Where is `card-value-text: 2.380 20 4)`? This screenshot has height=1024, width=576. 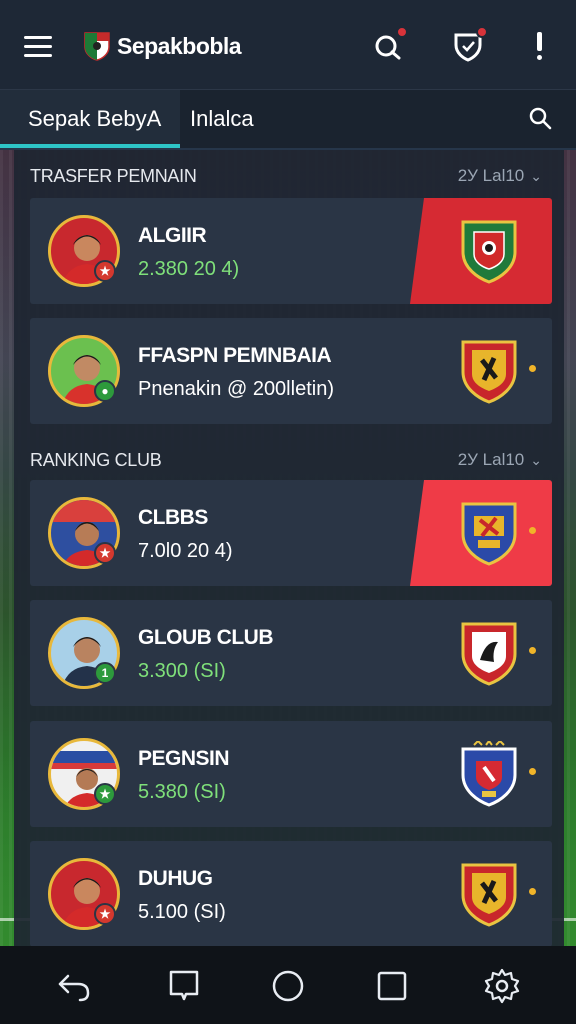 card-value-text: 2.380 20 4) is located at coordinates (189, 269).